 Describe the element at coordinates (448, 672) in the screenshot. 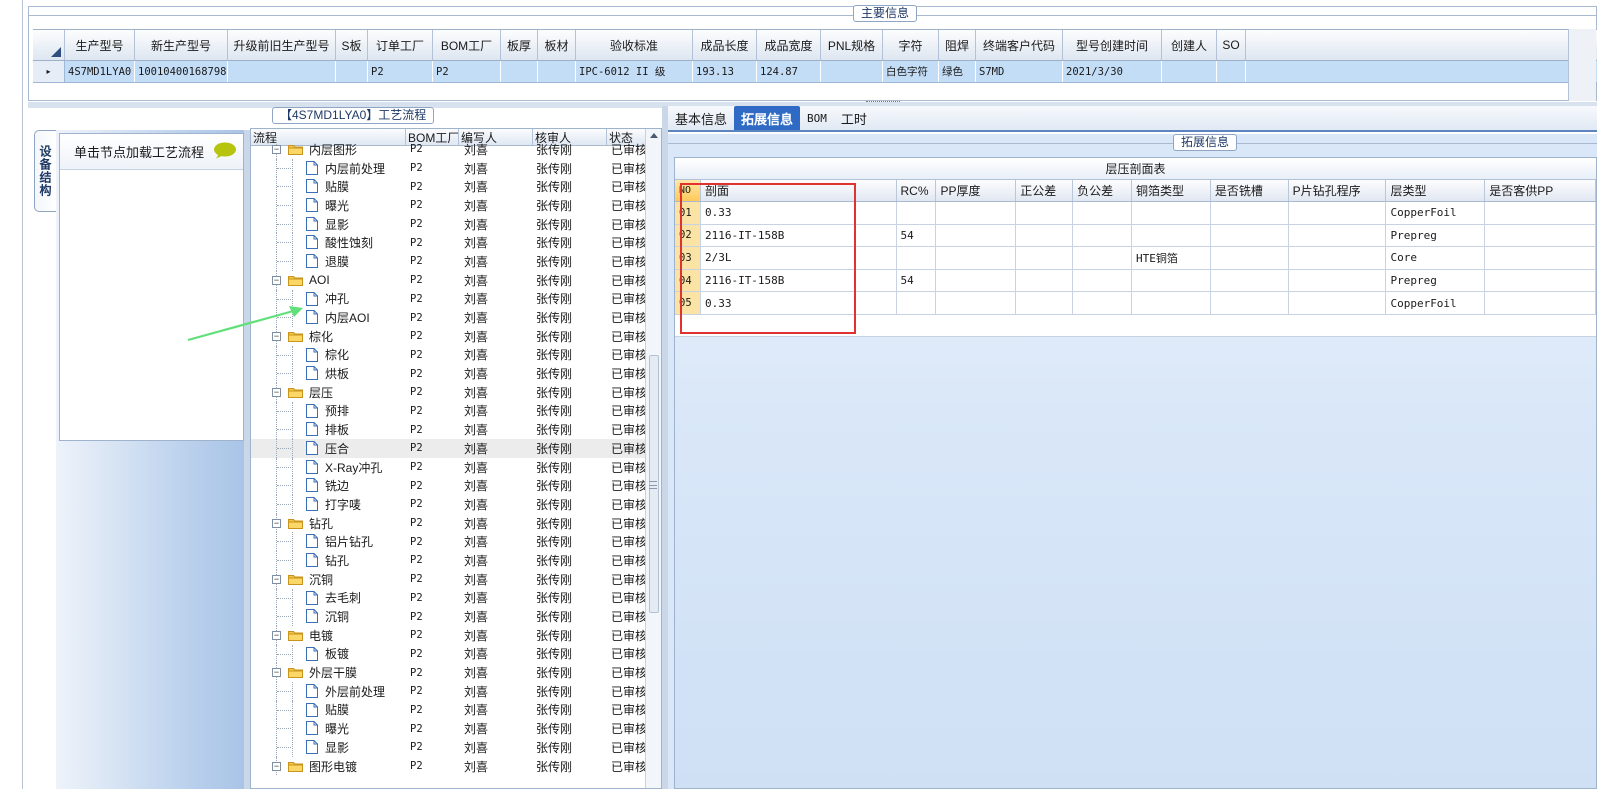

I see `tree-row: − 外层干膜 P2 刘喜 张传刚 已审核` at that location.